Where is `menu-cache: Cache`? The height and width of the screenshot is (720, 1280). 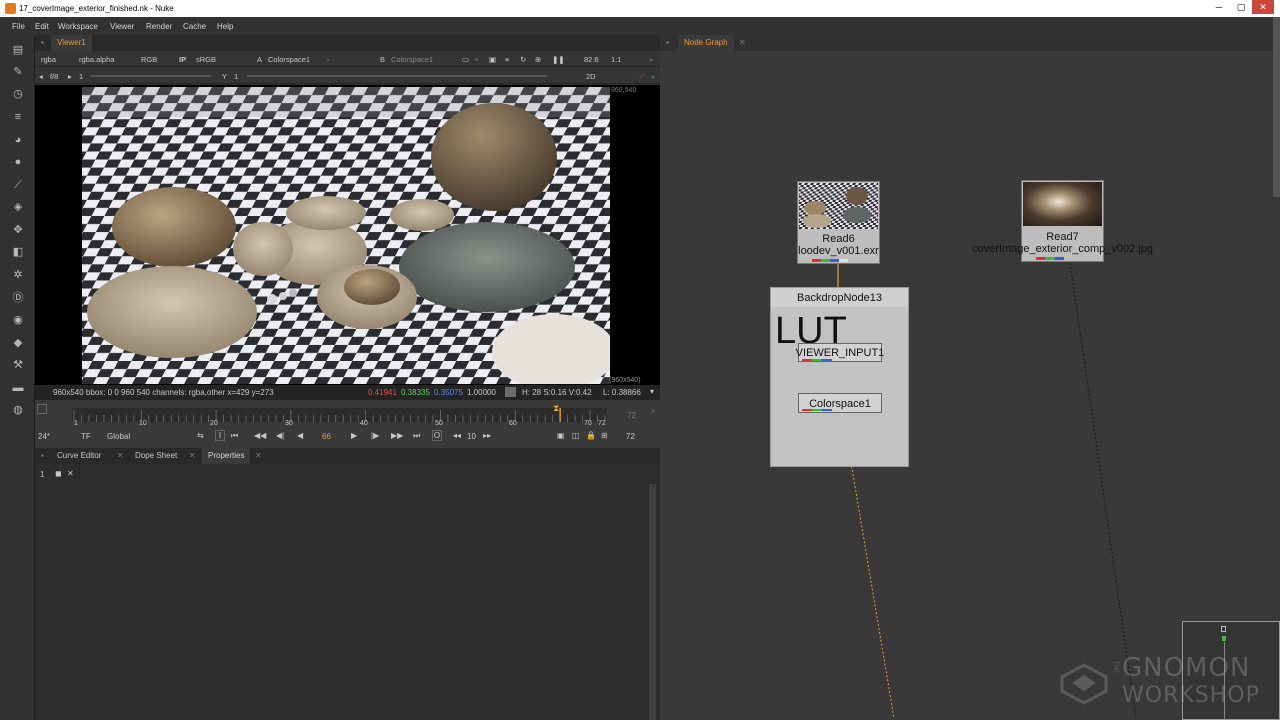 menu-cache: Cache is located at coordinates (194, 26).